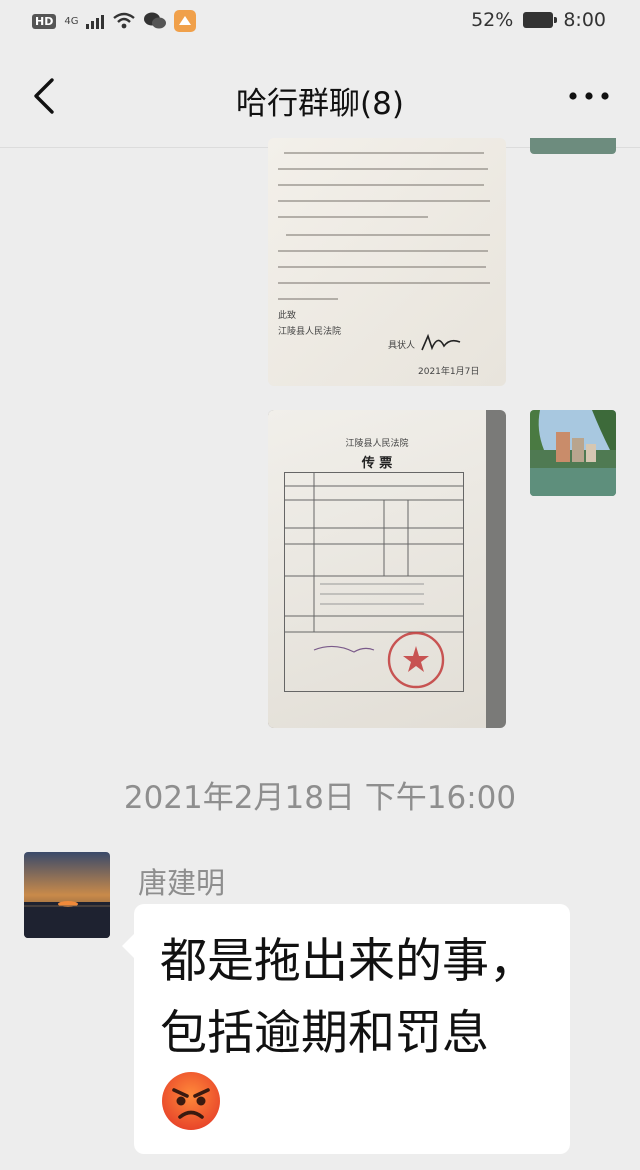 Image resolution: width=640 pixels, height=1170 pixels. I want to click on hd-badge: HD, so click(44, 21).